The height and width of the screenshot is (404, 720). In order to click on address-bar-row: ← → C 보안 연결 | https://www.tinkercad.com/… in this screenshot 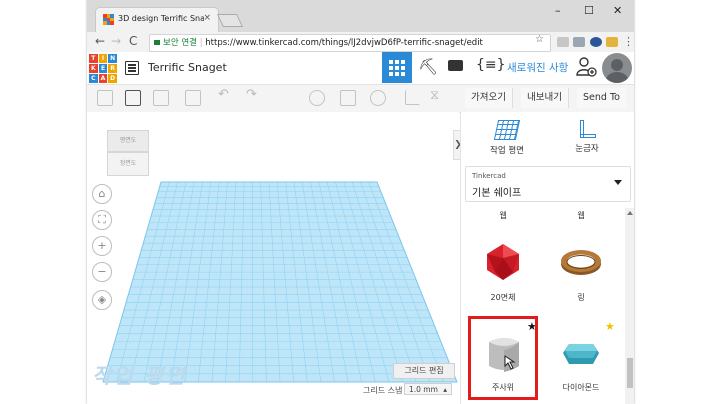, I will do `click(360, 42)`.